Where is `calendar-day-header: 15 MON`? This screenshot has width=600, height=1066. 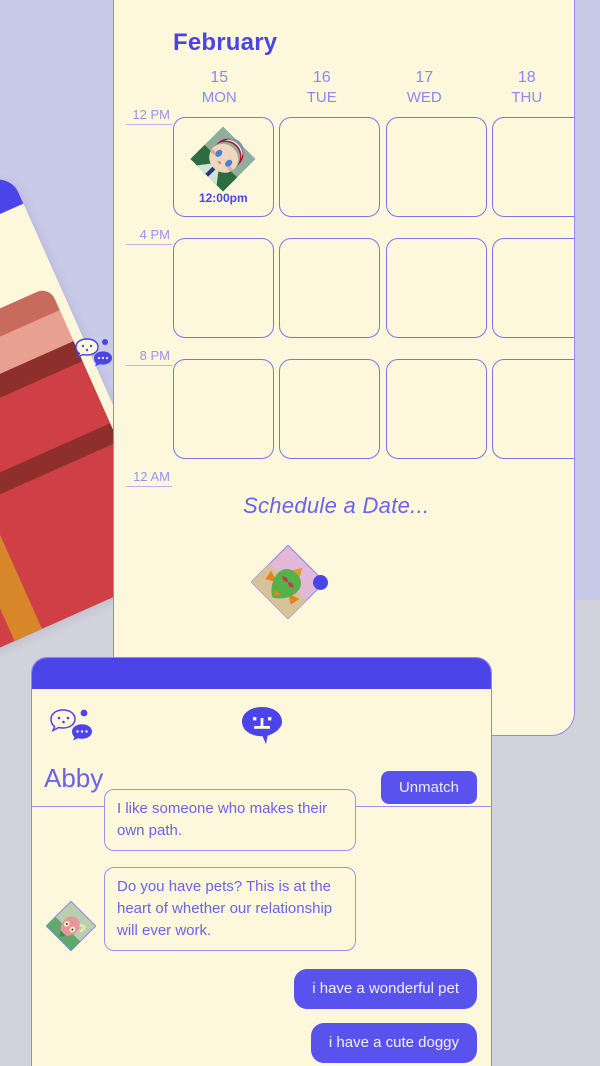
calendar-day-header: 15 MON is located at coordinates (219, 90).